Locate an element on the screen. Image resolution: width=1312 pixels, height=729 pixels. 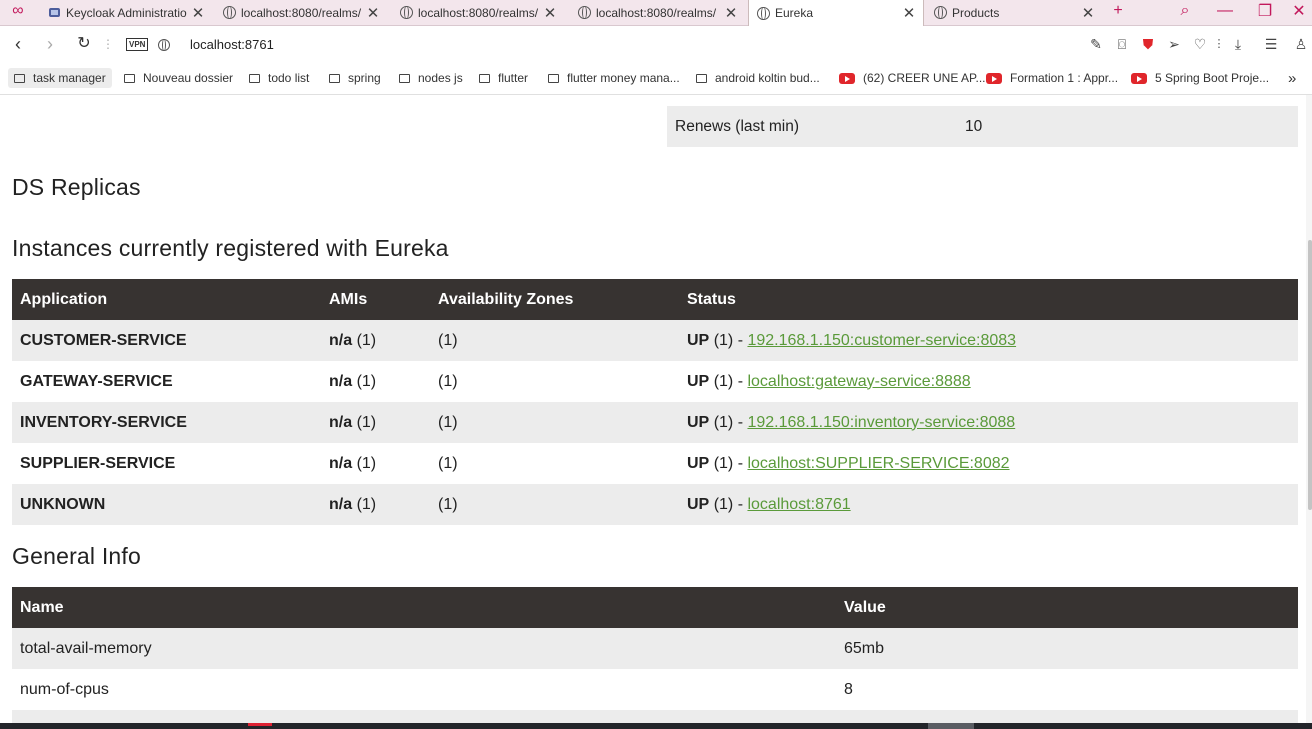
ami-value: n/a is located at coordinates (341, 381).